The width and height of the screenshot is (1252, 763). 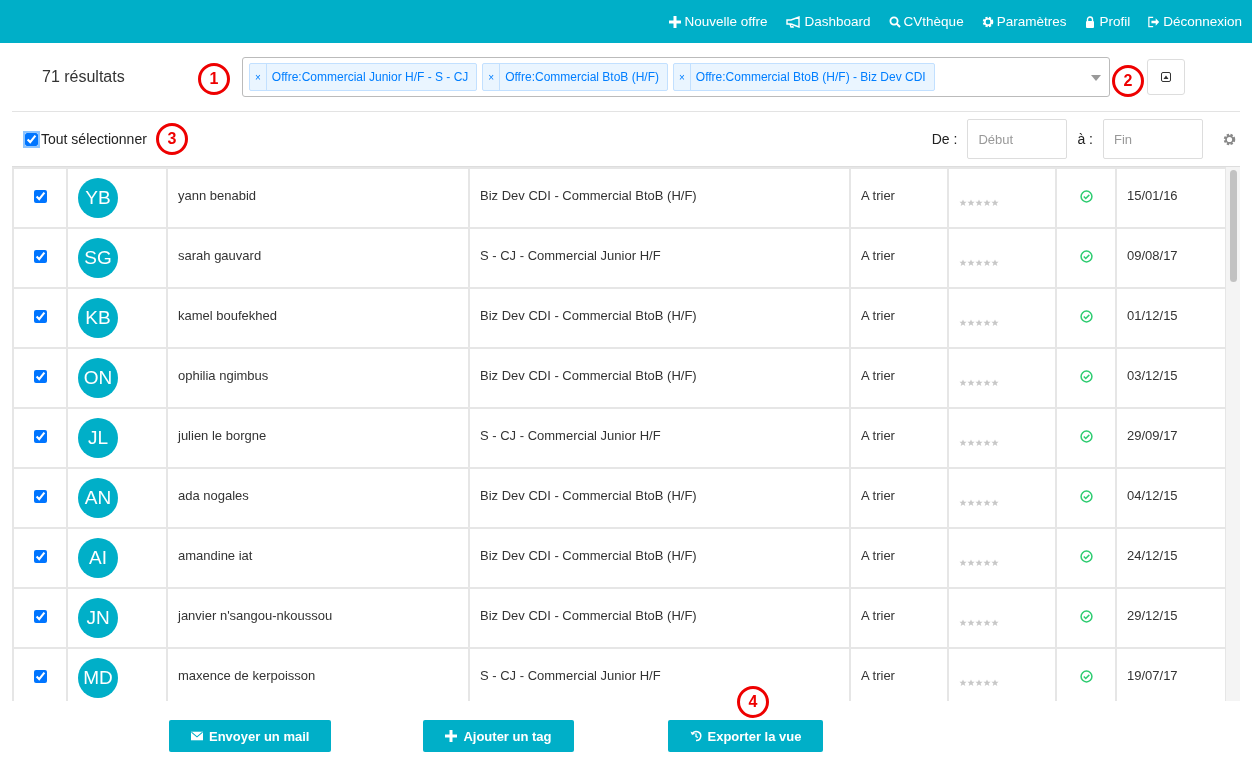 I want to click on filter-select: × Offre:Commercial Junior H/F - S - CJ × Offre:Commercial BtoB (H/F) × Offre:Commercial BtoB (H/F) - Biz Dev CDI, so click(x=676, y=77).